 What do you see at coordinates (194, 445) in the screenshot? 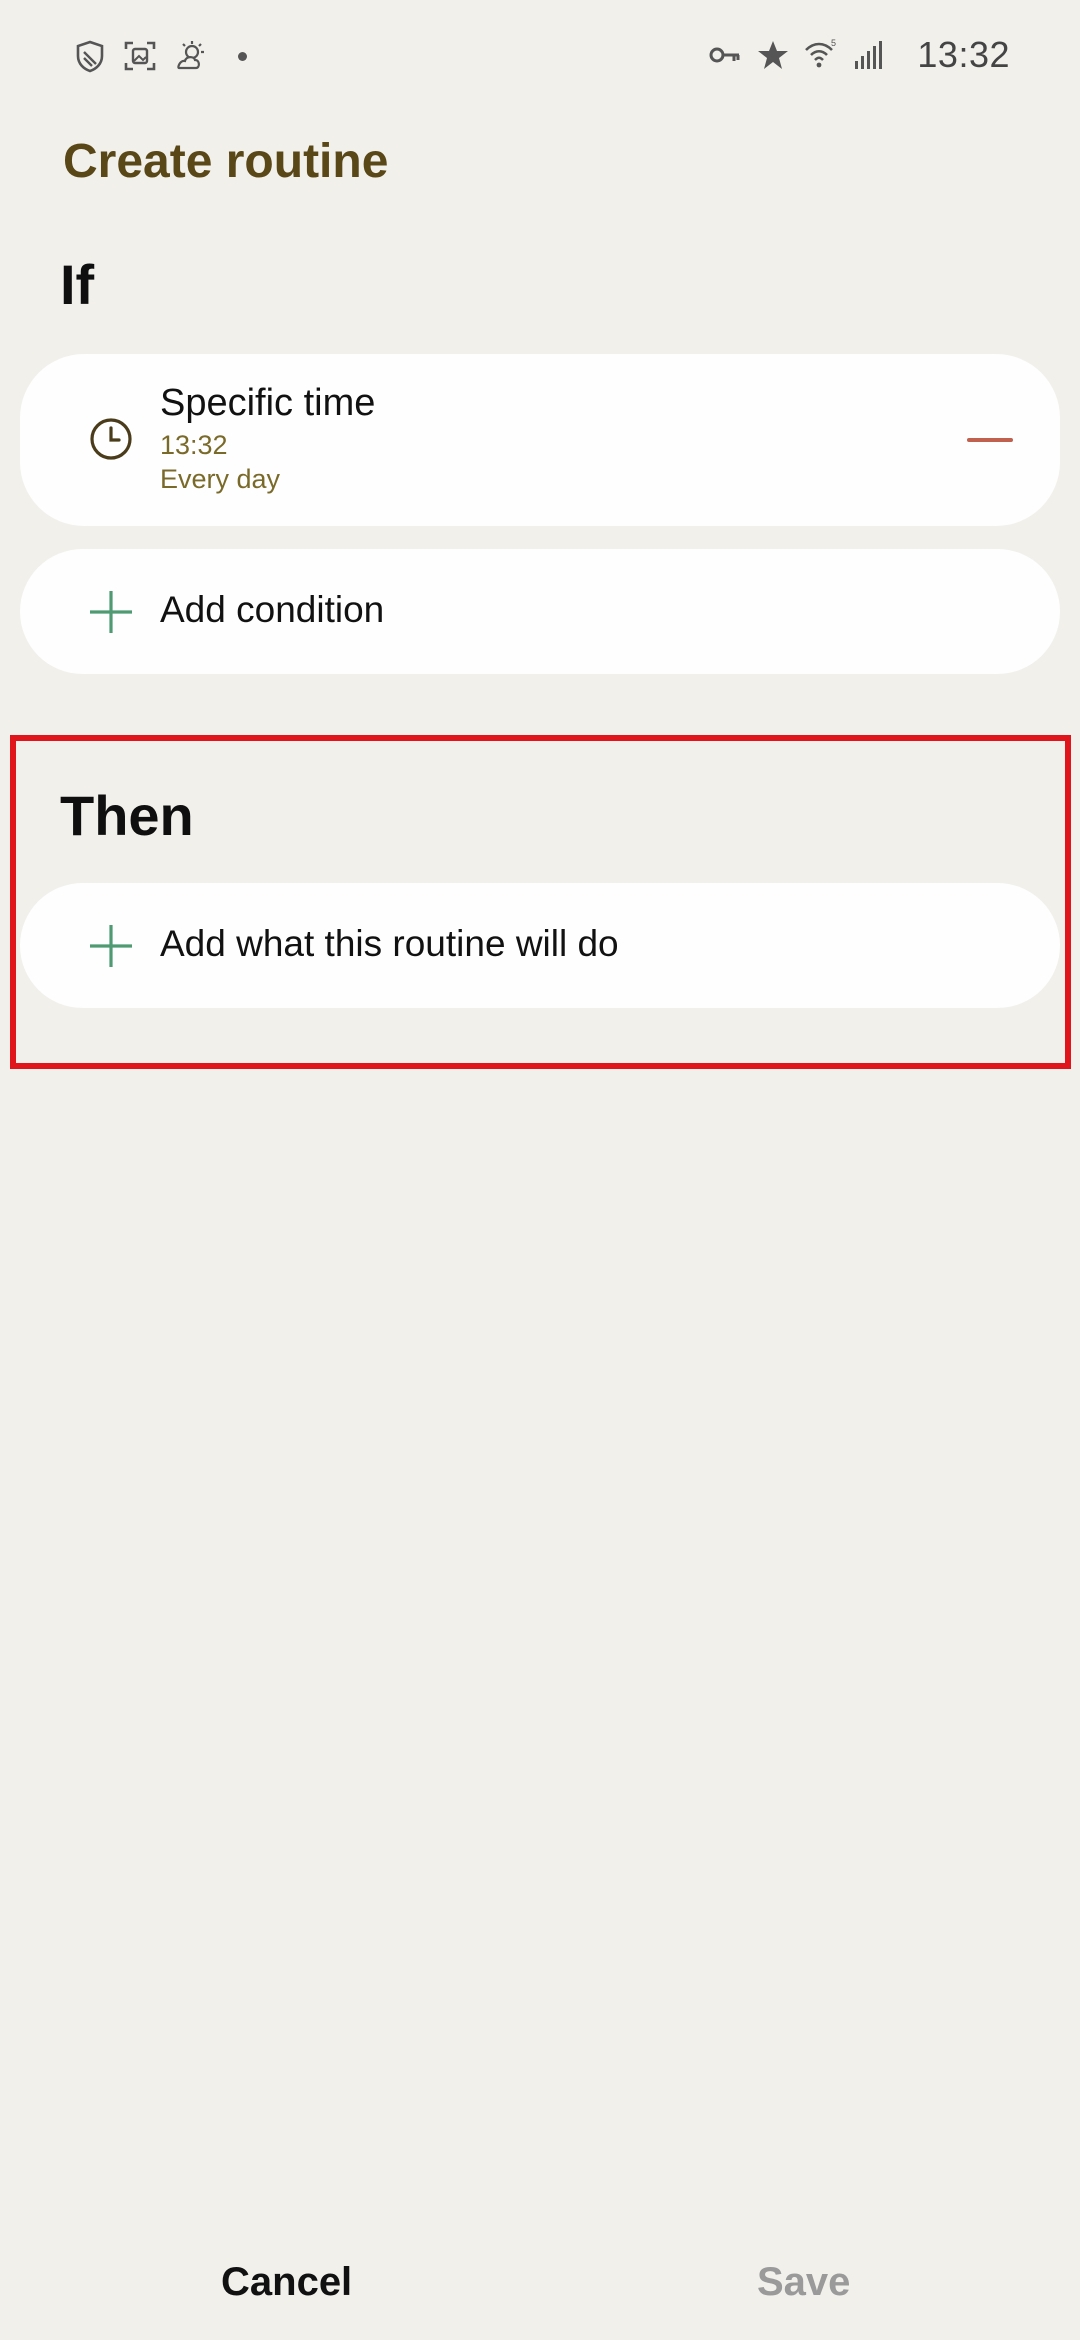
I see `condition-time: 13:32` at bounding box center [194, 445].